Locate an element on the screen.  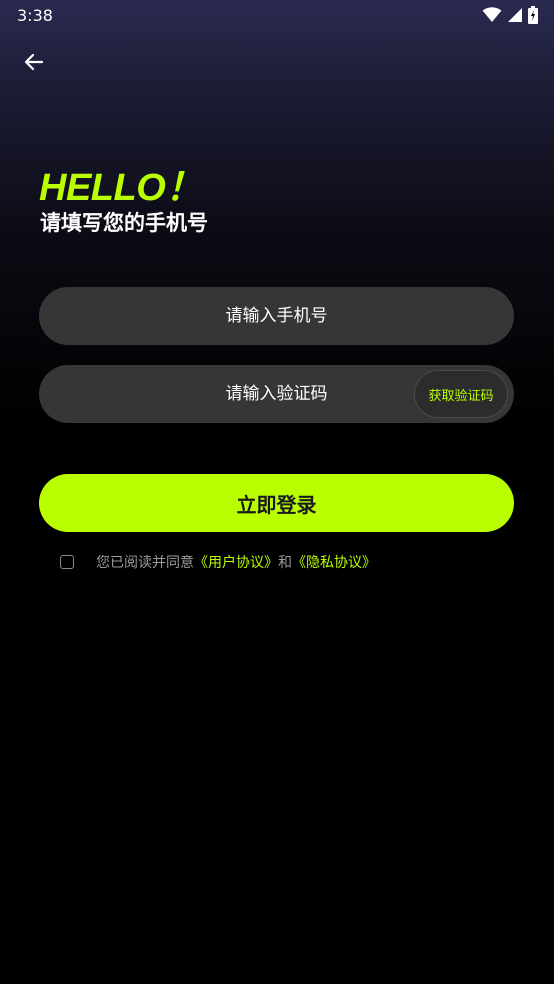
arrow-left-icon is located at coordinates (34, 64).